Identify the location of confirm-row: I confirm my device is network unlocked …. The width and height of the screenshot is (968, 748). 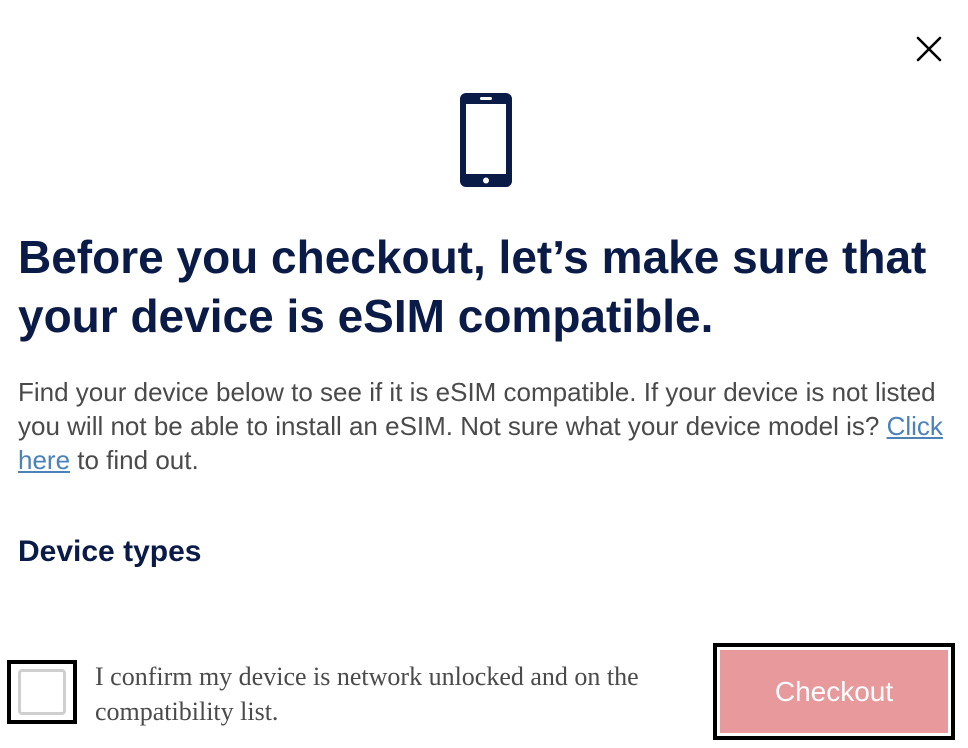
(484, 694).